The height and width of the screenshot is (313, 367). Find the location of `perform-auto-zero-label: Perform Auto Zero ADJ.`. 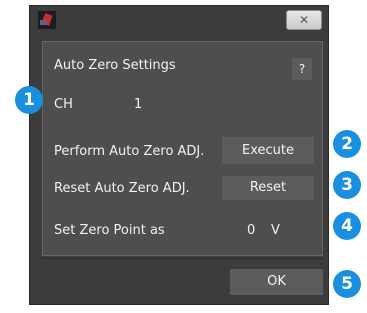

perform-auto-zero-label: Perform Auto Zero ADJ. is located at coordinates (129, 151).